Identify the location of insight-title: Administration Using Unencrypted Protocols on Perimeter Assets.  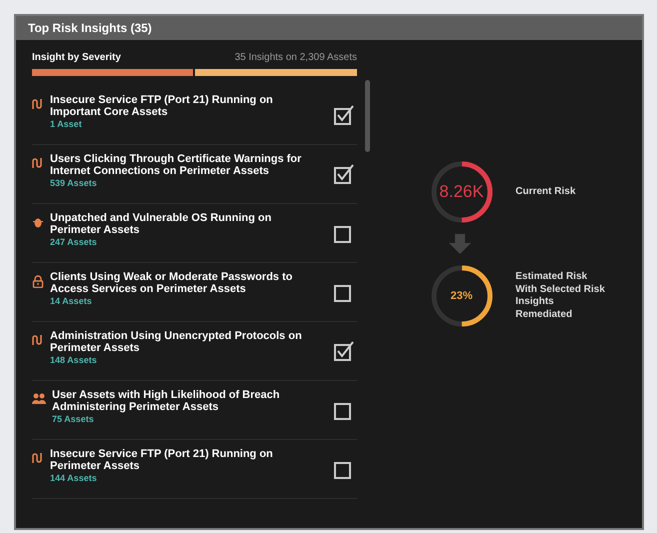
(176, 342).